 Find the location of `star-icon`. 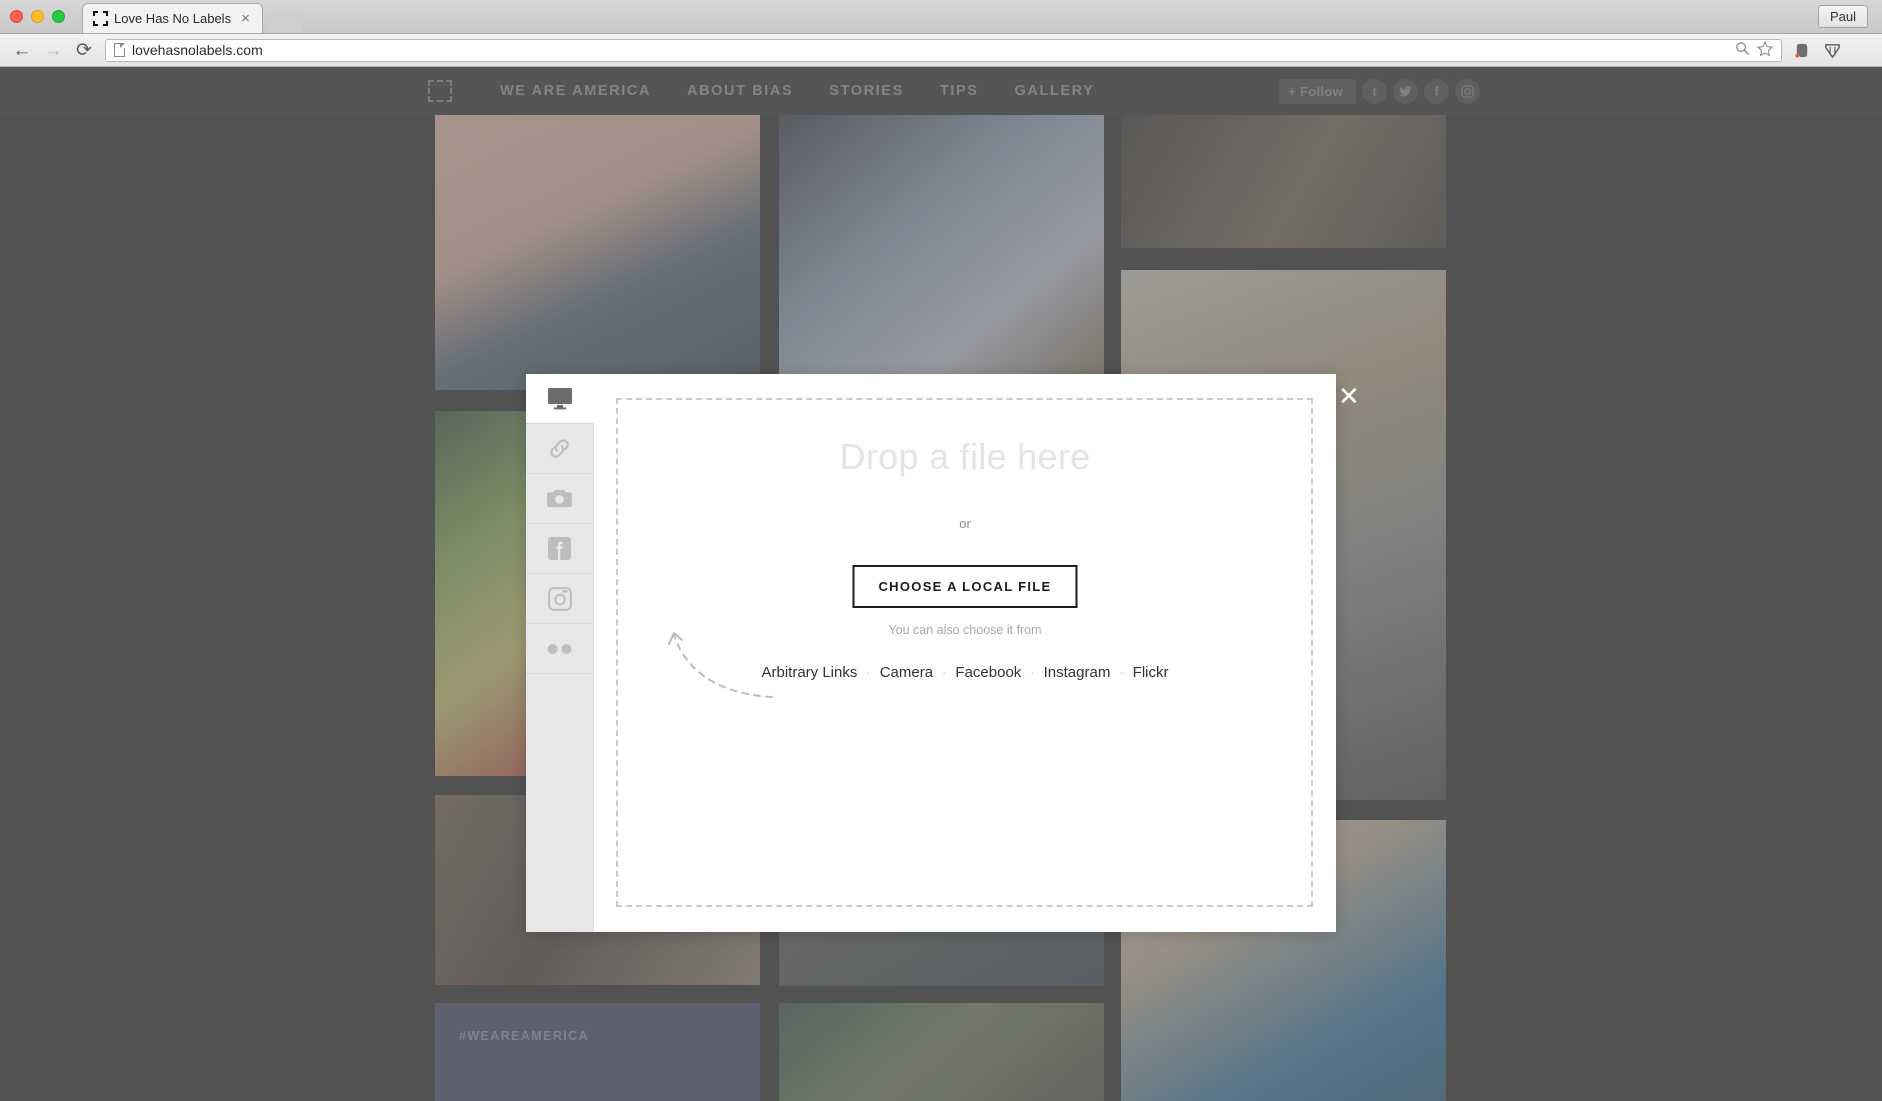

star-icon is located at coordinates (1765, 49).